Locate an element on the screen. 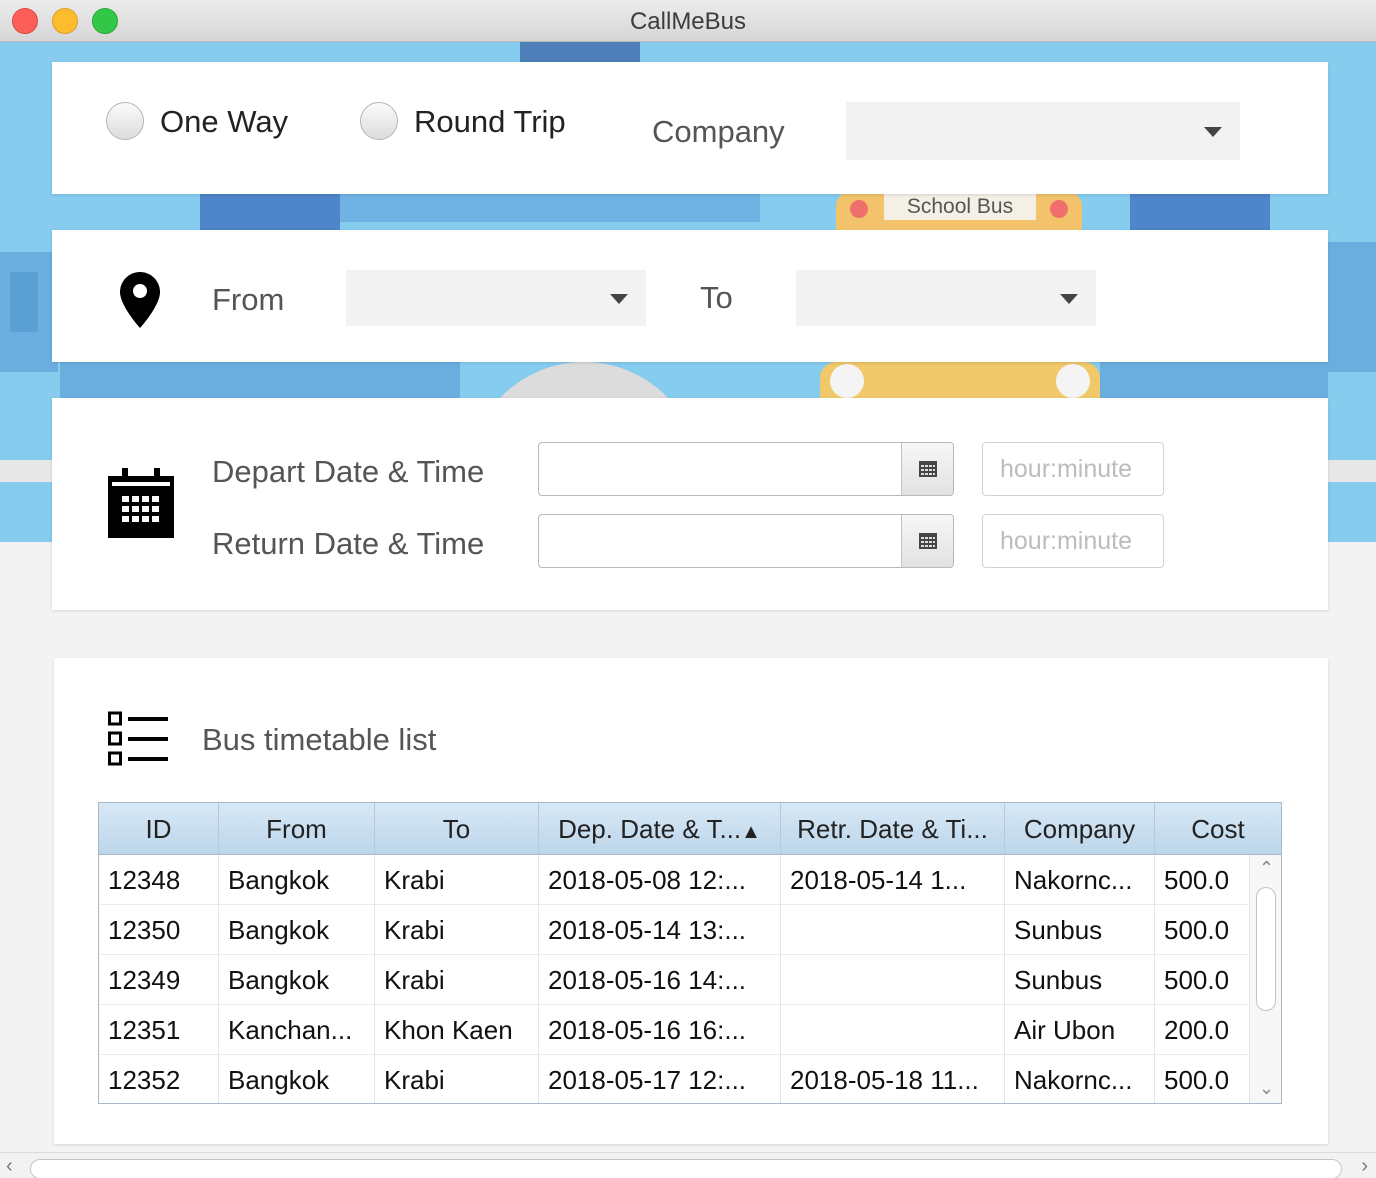  cell-to: Khon Kaen is located at coordinates (457, 1030).